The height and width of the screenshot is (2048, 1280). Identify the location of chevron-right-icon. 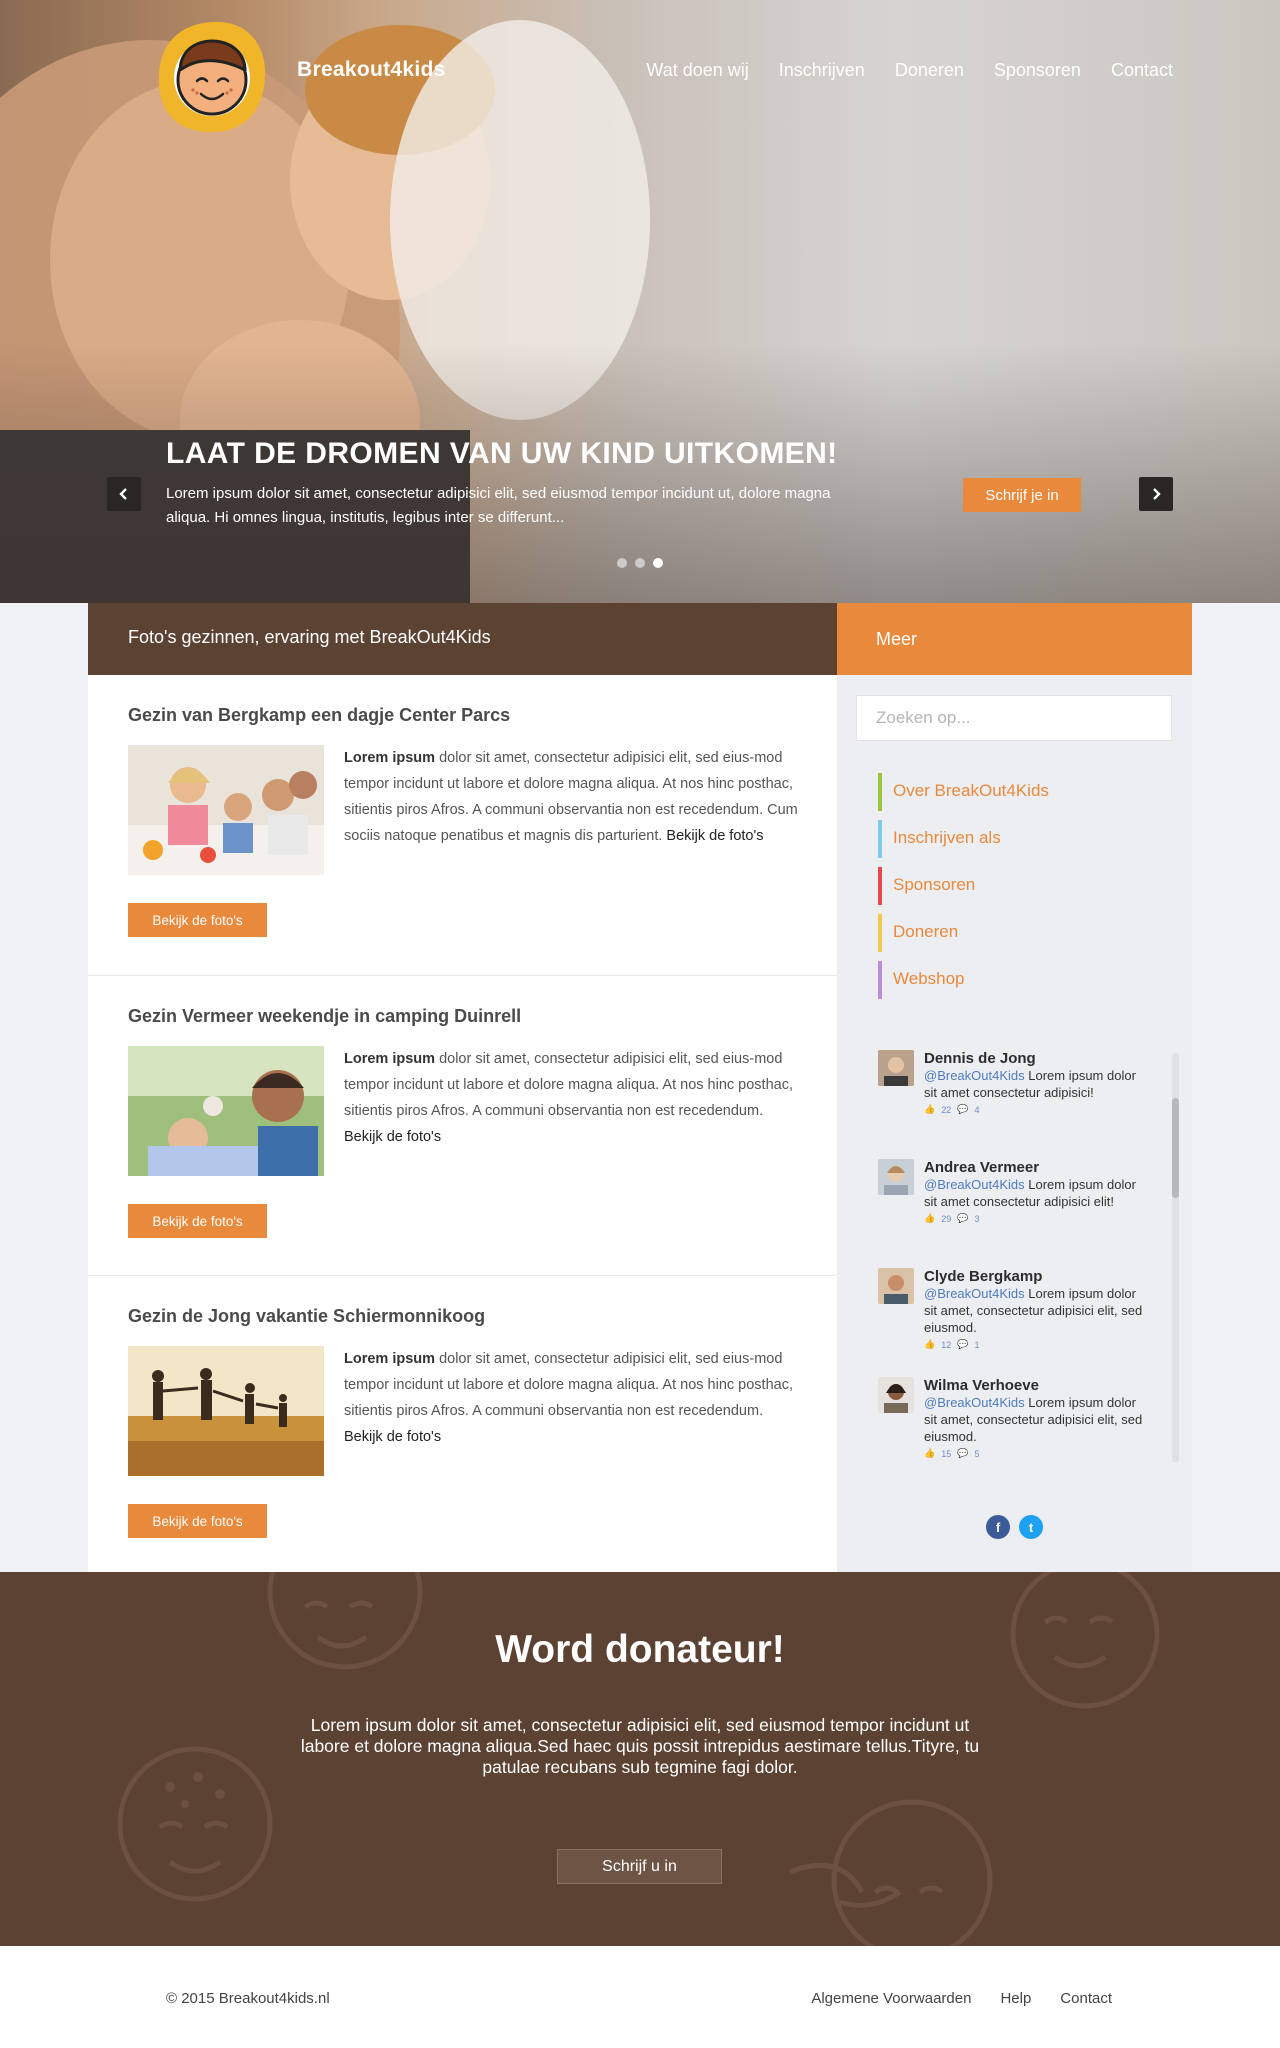
(1157, 494).